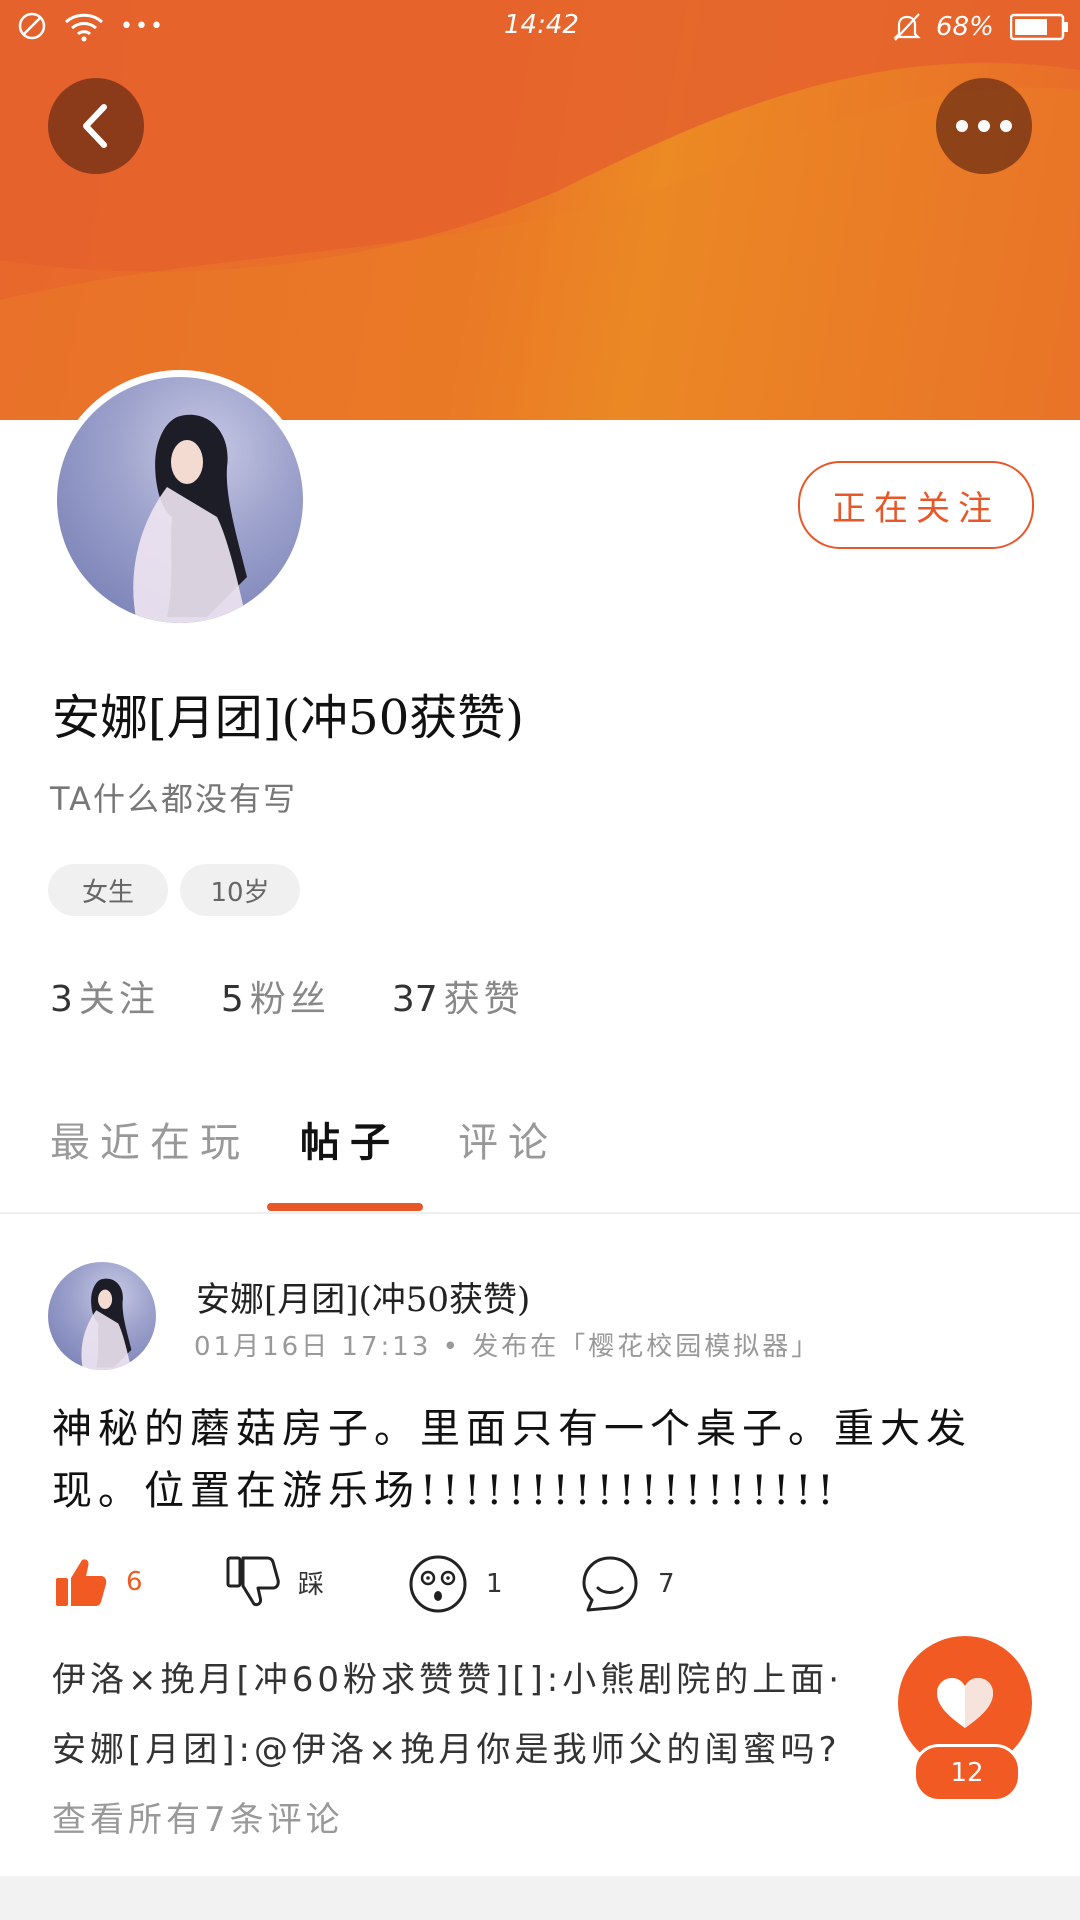 The height and width of the screenshot is (1920, 1080). Describe the element at coordinates (288, 718) in the screenshot. I see `profile-name: 安娜[月团](冲50获赞)` at that location.